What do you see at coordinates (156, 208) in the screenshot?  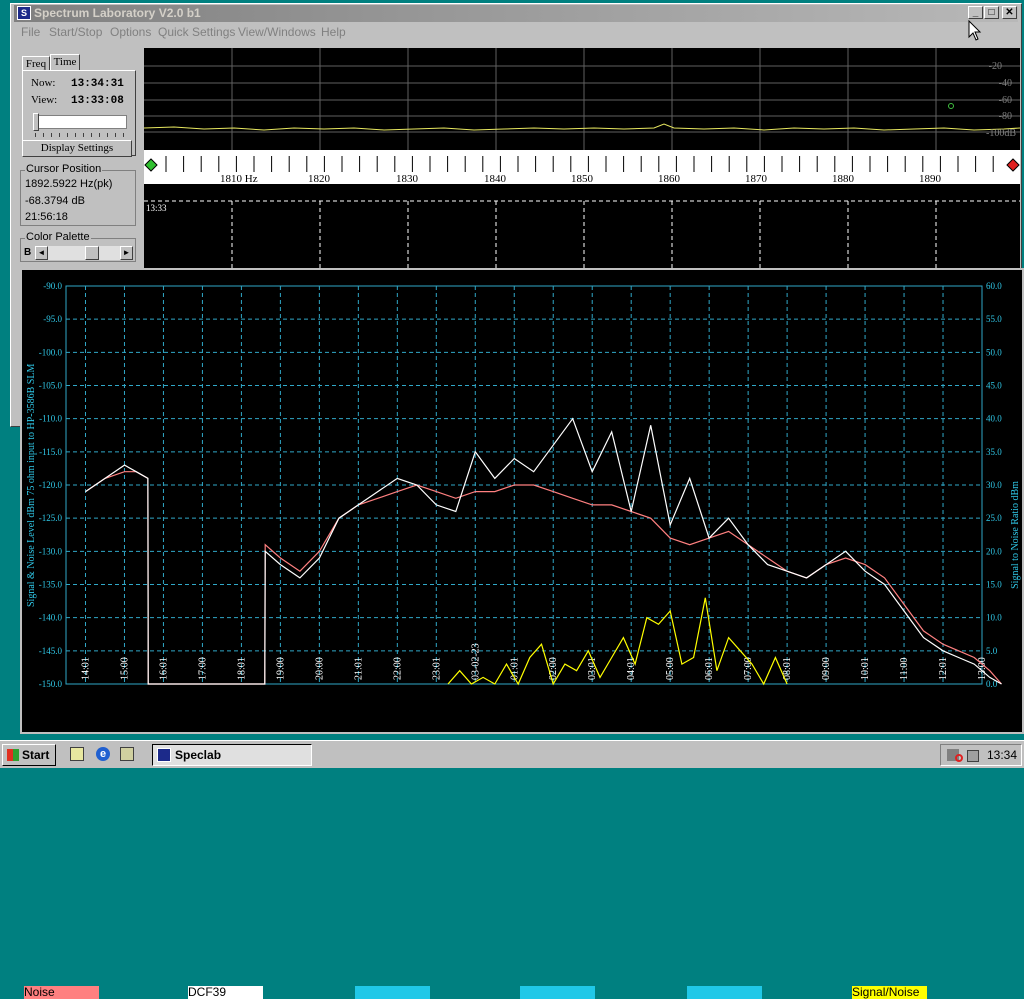 I see `waterfall-time-label: 13:33` at bounding box center [156, 208].